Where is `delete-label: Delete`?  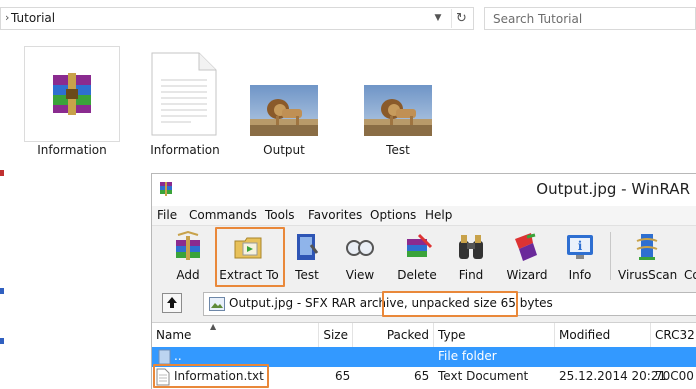 delete-label: Delete is located at coordinates (417, 275).